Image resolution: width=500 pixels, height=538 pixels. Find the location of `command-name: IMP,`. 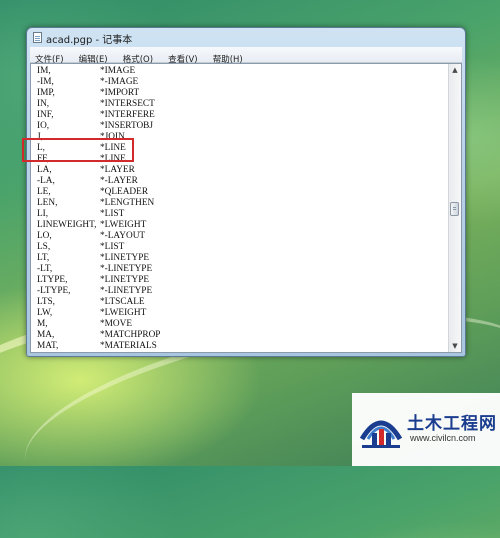

command-name: IMP, is located at coordinates (46, 93).